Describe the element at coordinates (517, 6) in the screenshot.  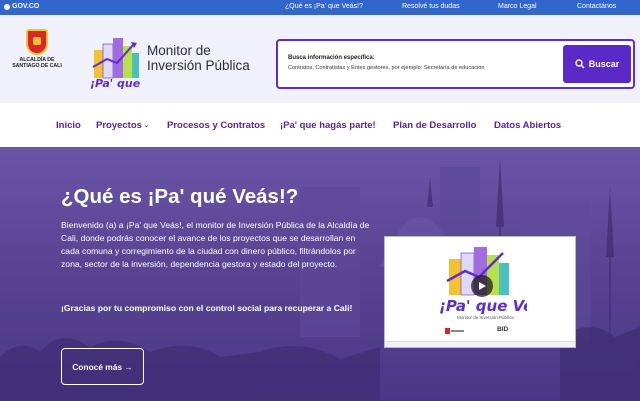
I see `topbar-link-marco-legal: Marco Legal` at that location.